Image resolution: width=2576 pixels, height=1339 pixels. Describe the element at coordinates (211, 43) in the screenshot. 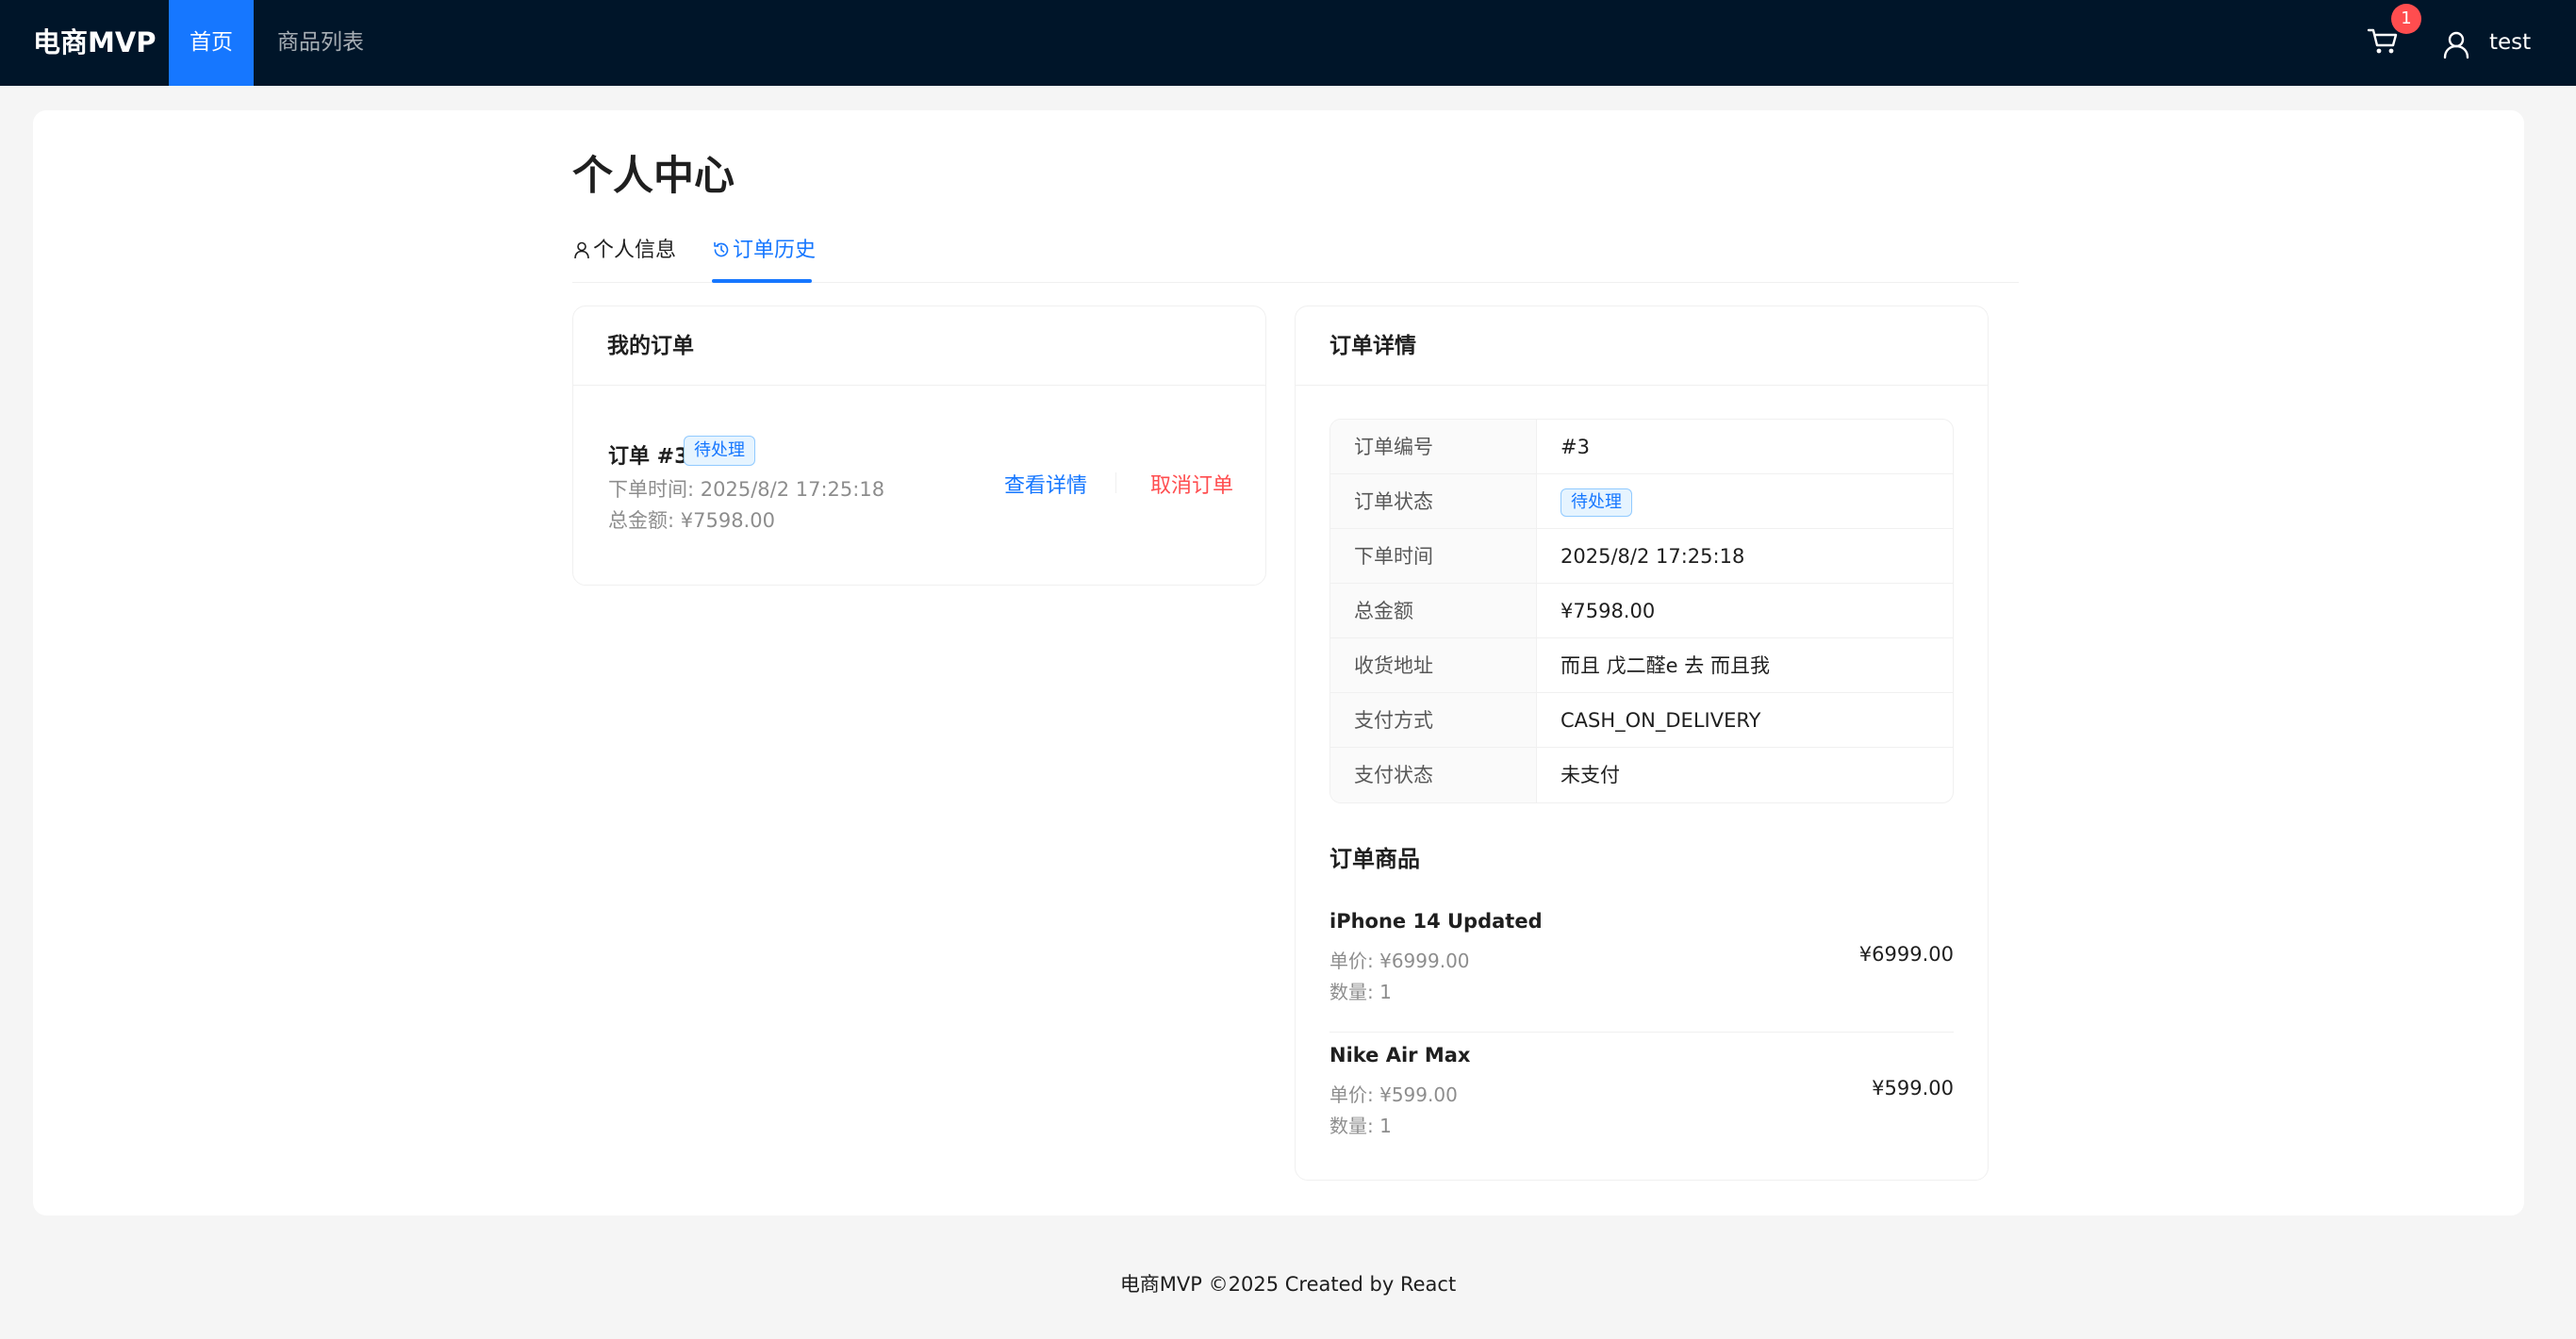

I see `nav-home: 首页` at that location.